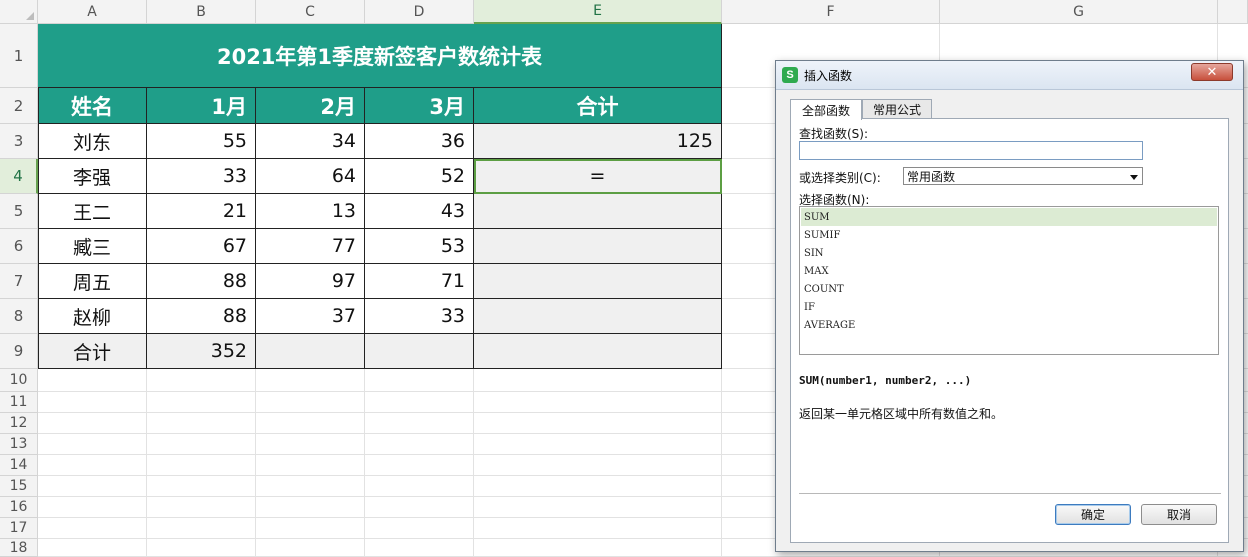  I want to click on column-title: 1月, so click(201, 106).